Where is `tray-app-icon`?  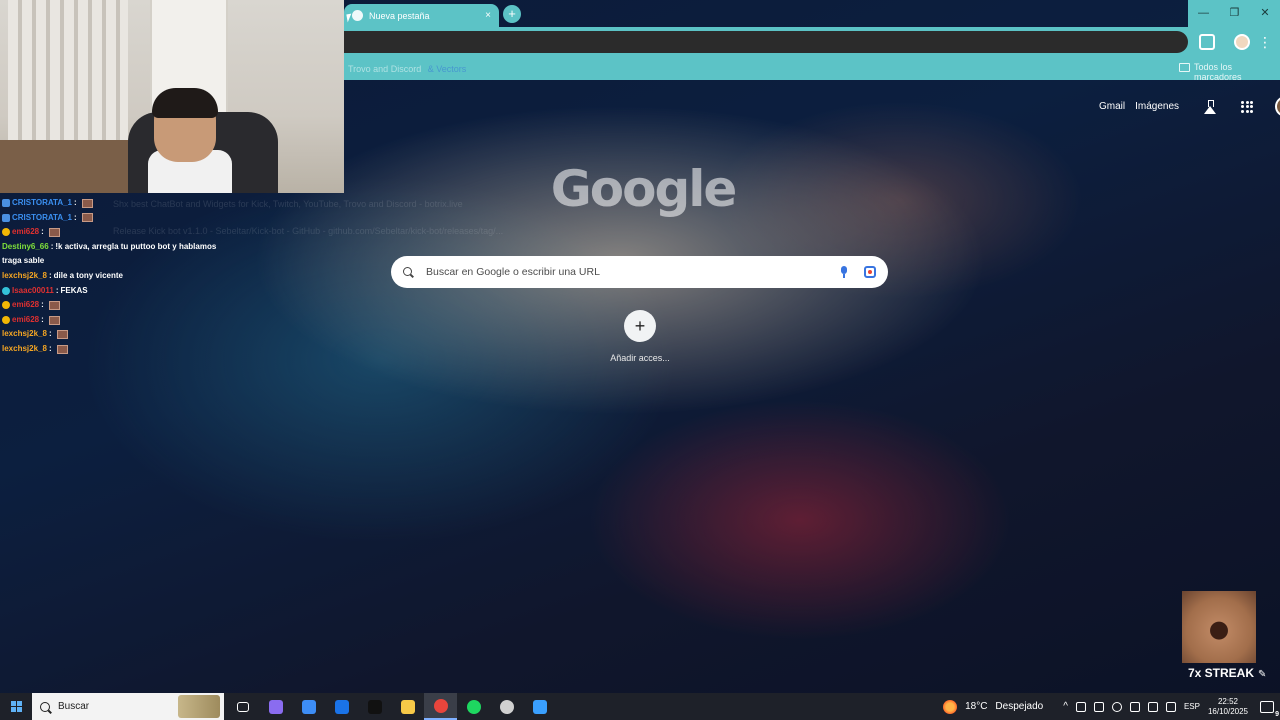 tray-app-icon is located at coordinates (1080, 706).